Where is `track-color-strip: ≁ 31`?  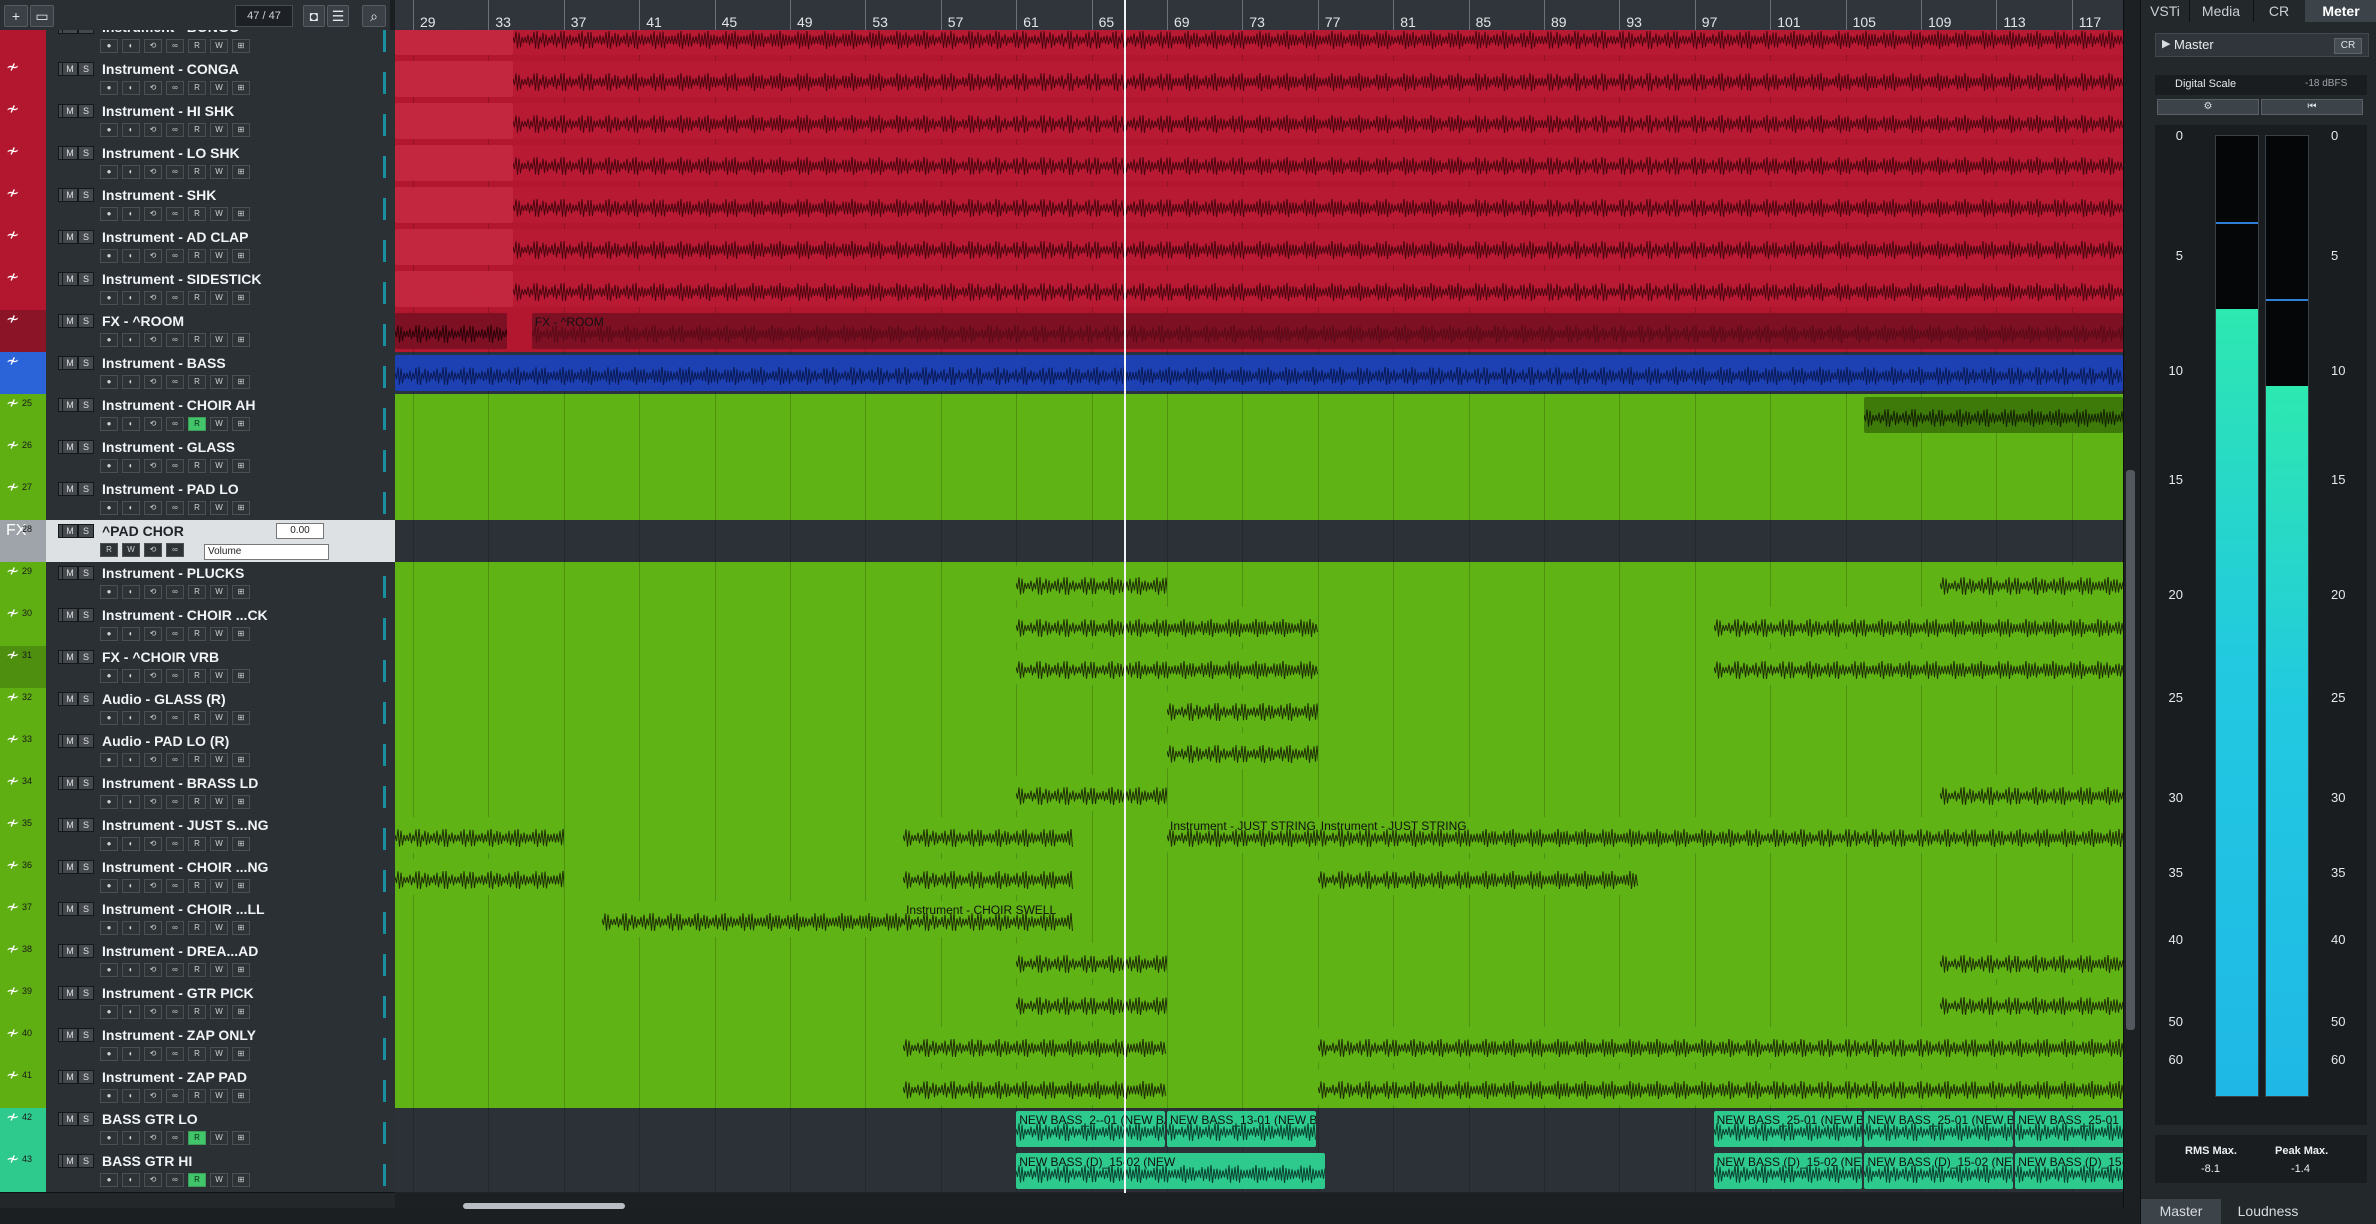 track-color-strip: ≁ 31 is located at coordinates (23, 667).